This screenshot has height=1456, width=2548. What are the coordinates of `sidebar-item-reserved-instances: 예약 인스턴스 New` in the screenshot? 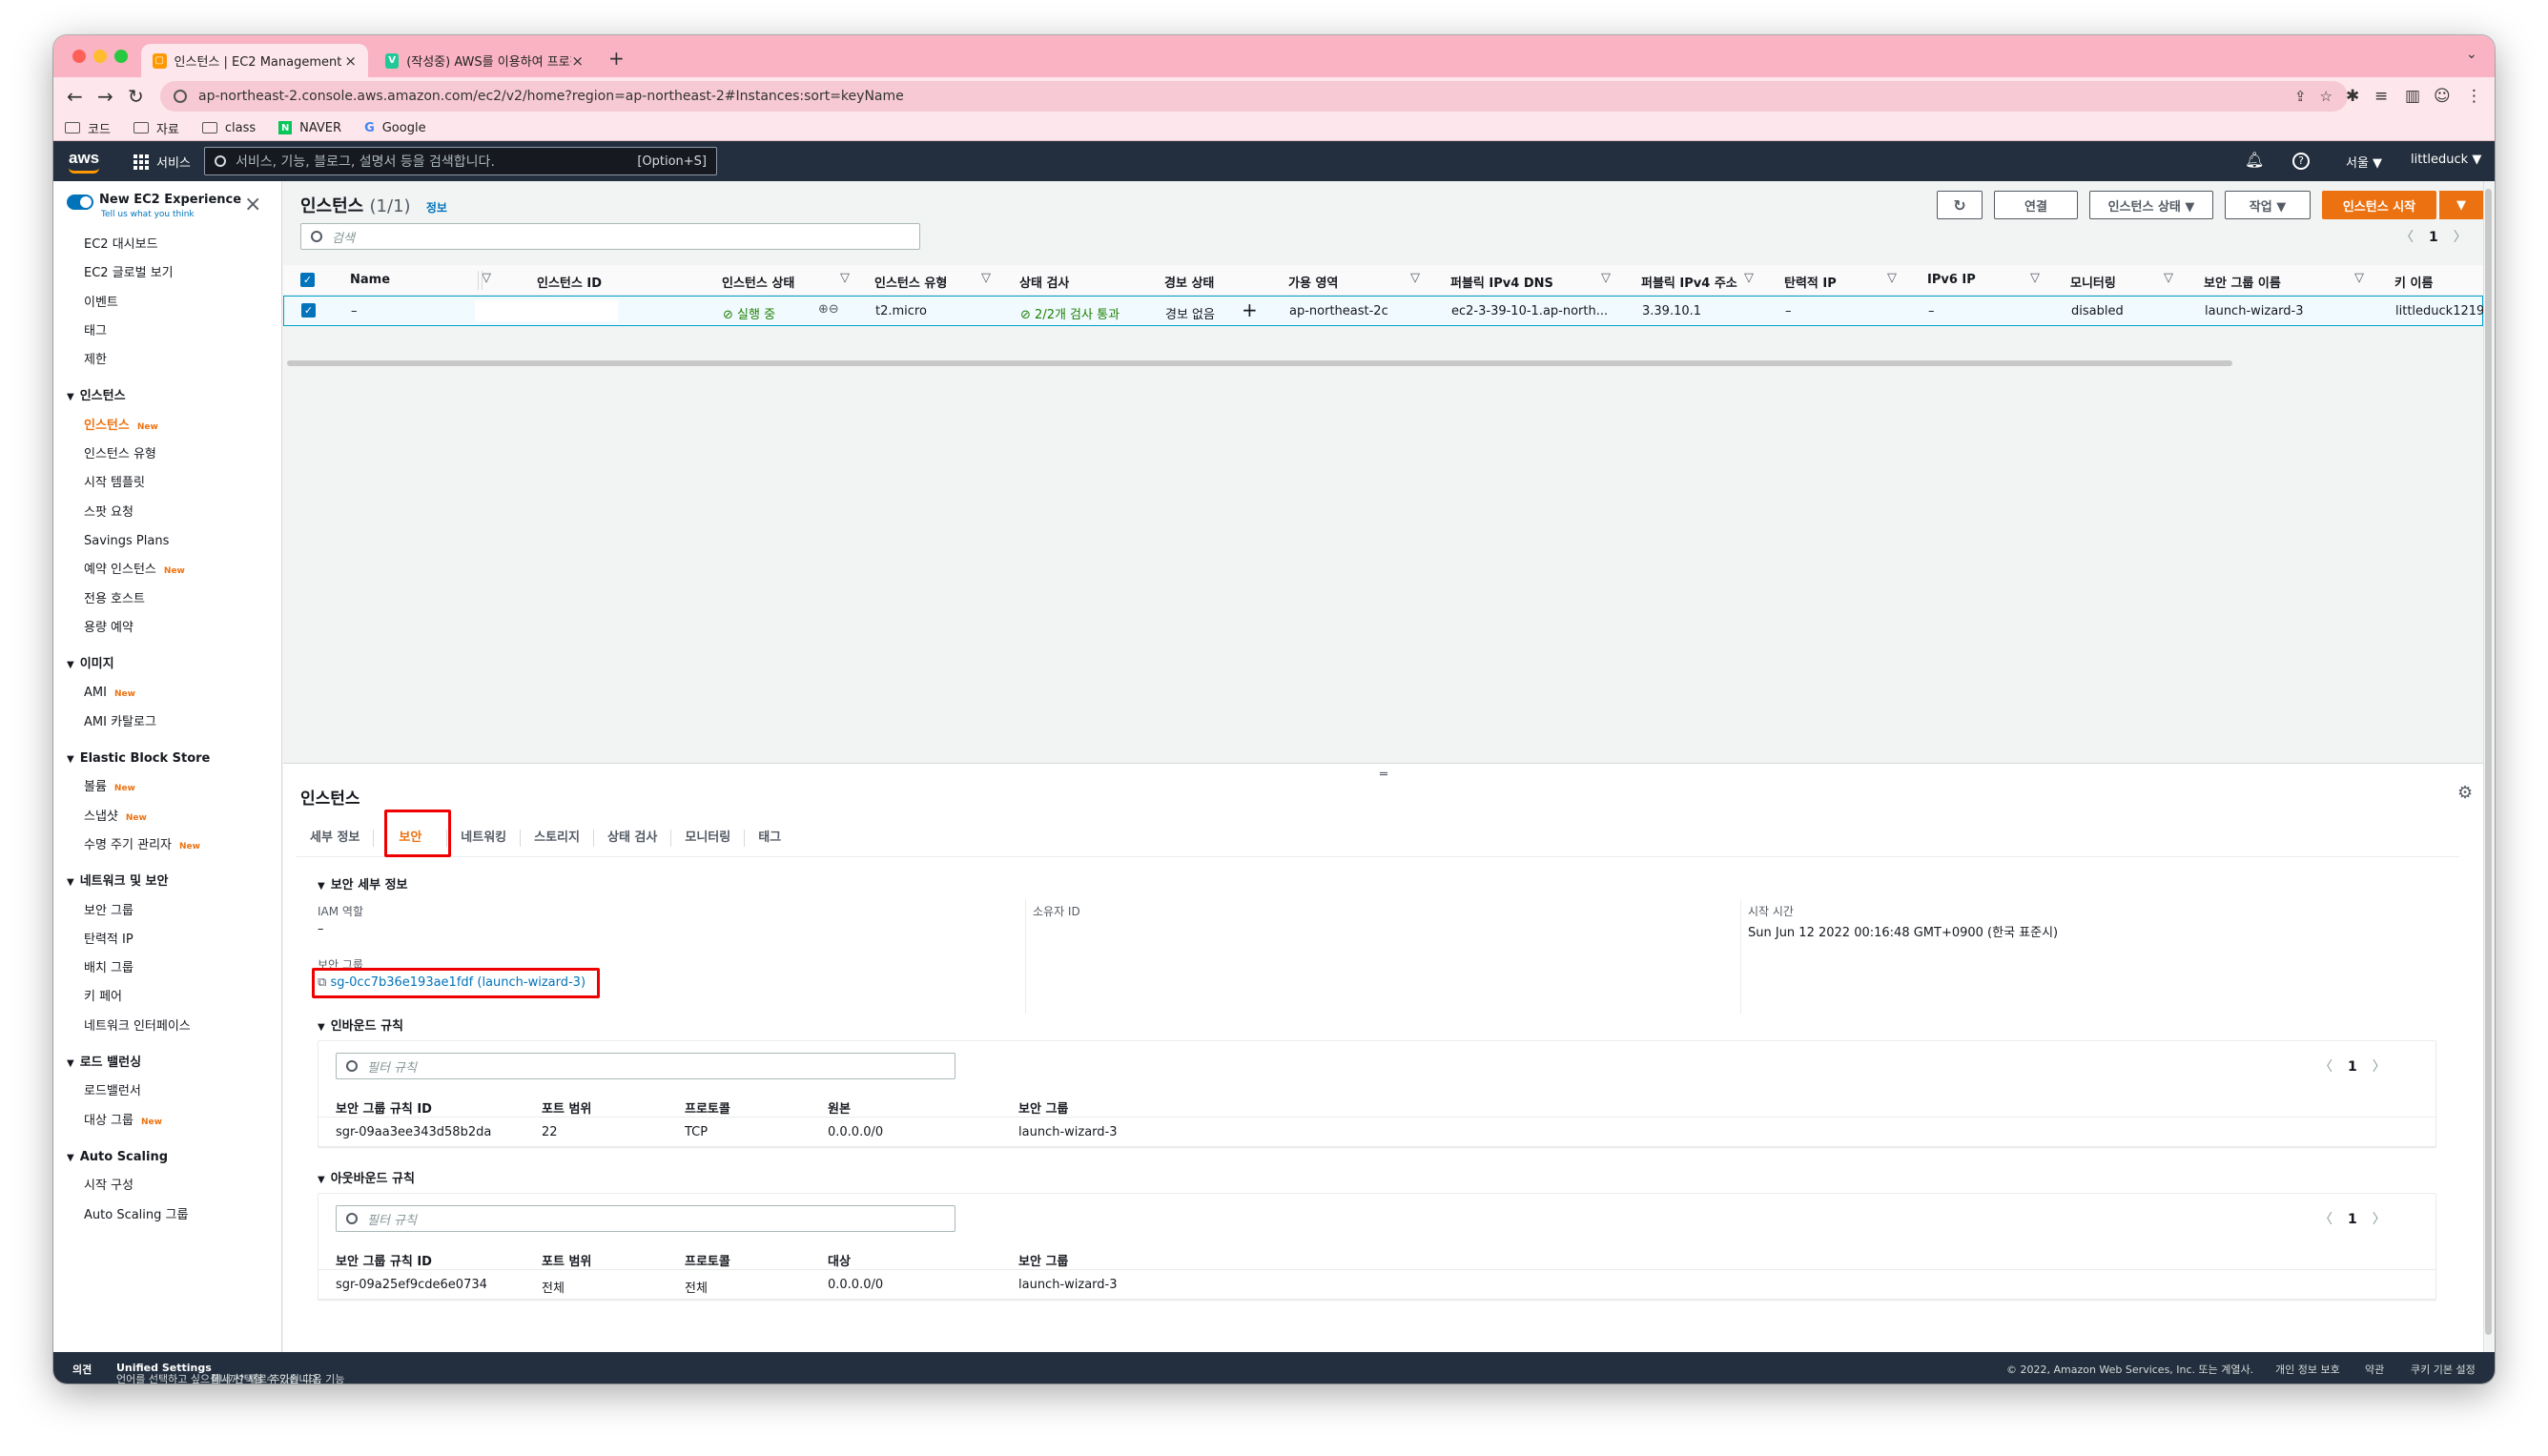 It's located at (167, 570).